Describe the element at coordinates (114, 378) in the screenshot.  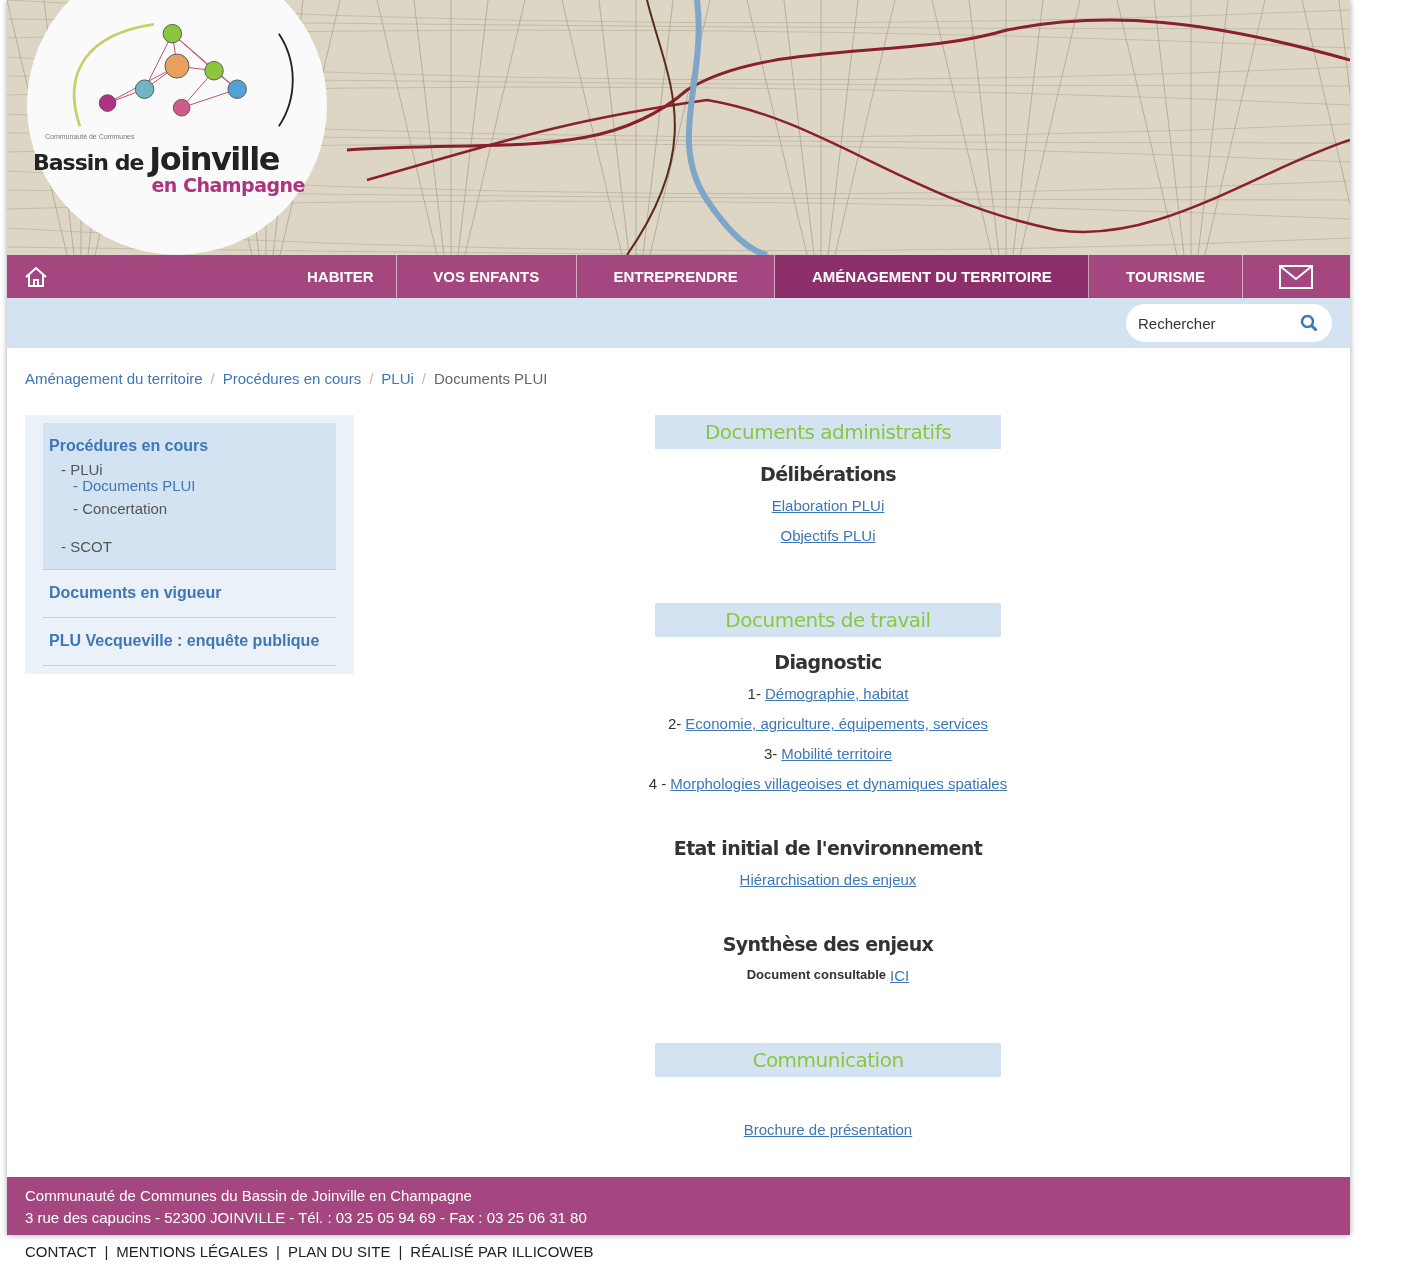
I see `breadcrumb-link: Aménagement du territoire` at that location.